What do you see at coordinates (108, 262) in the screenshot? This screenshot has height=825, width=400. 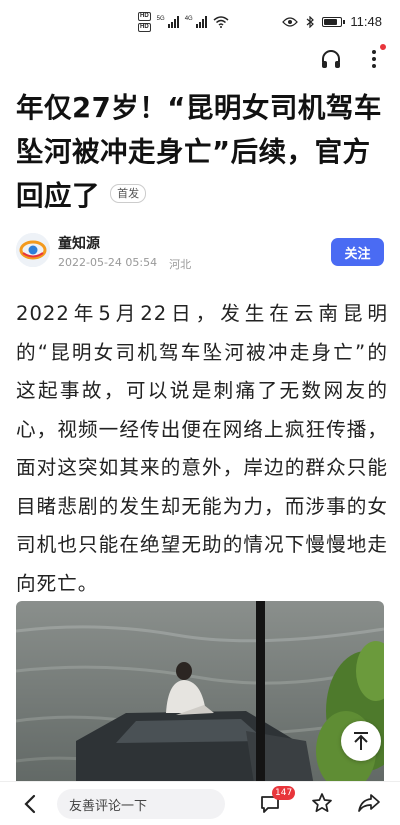 I see `publish-time: 2022-05-24 05:54` at bounding box center [108, 262].